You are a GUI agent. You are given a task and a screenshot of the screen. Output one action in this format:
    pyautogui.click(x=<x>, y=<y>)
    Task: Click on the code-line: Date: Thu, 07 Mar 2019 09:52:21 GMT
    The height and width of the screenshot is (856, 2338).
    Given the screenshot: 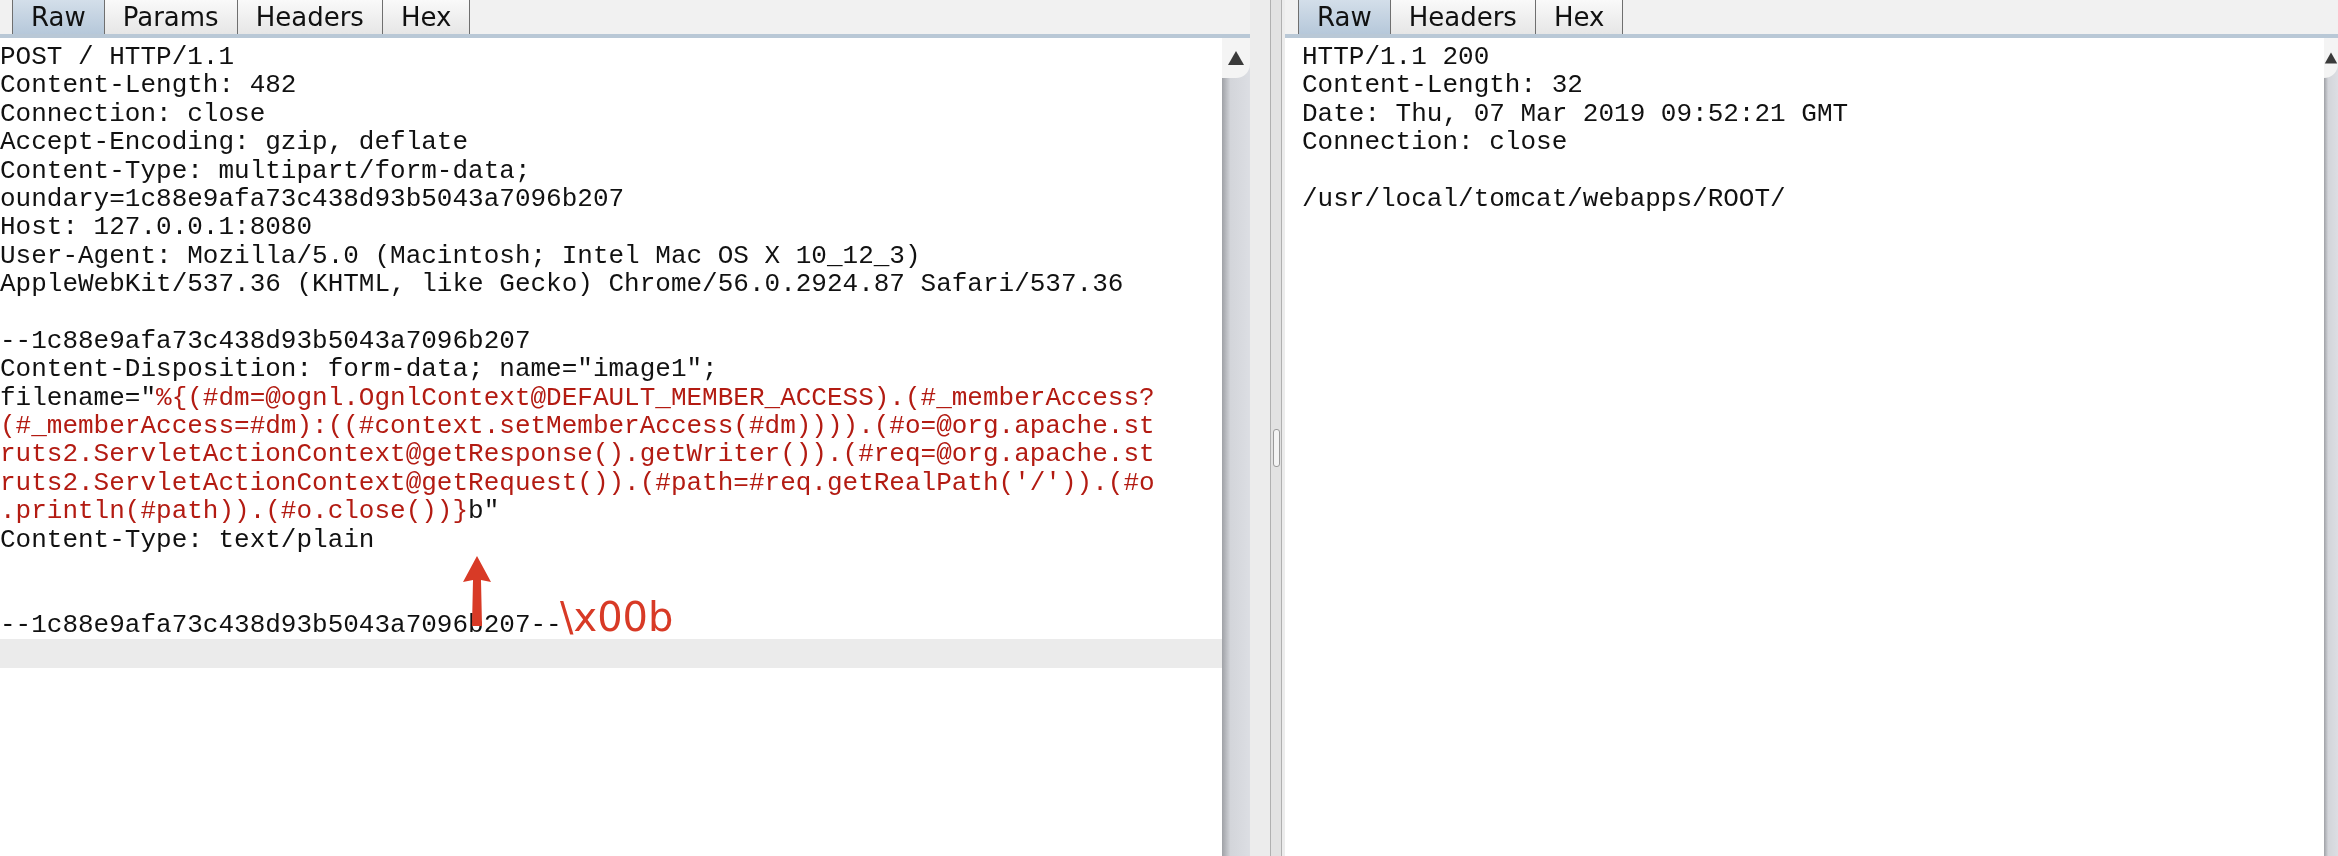 What is the action you would take?
    pyautogui.click(x=1575, y=113)
    